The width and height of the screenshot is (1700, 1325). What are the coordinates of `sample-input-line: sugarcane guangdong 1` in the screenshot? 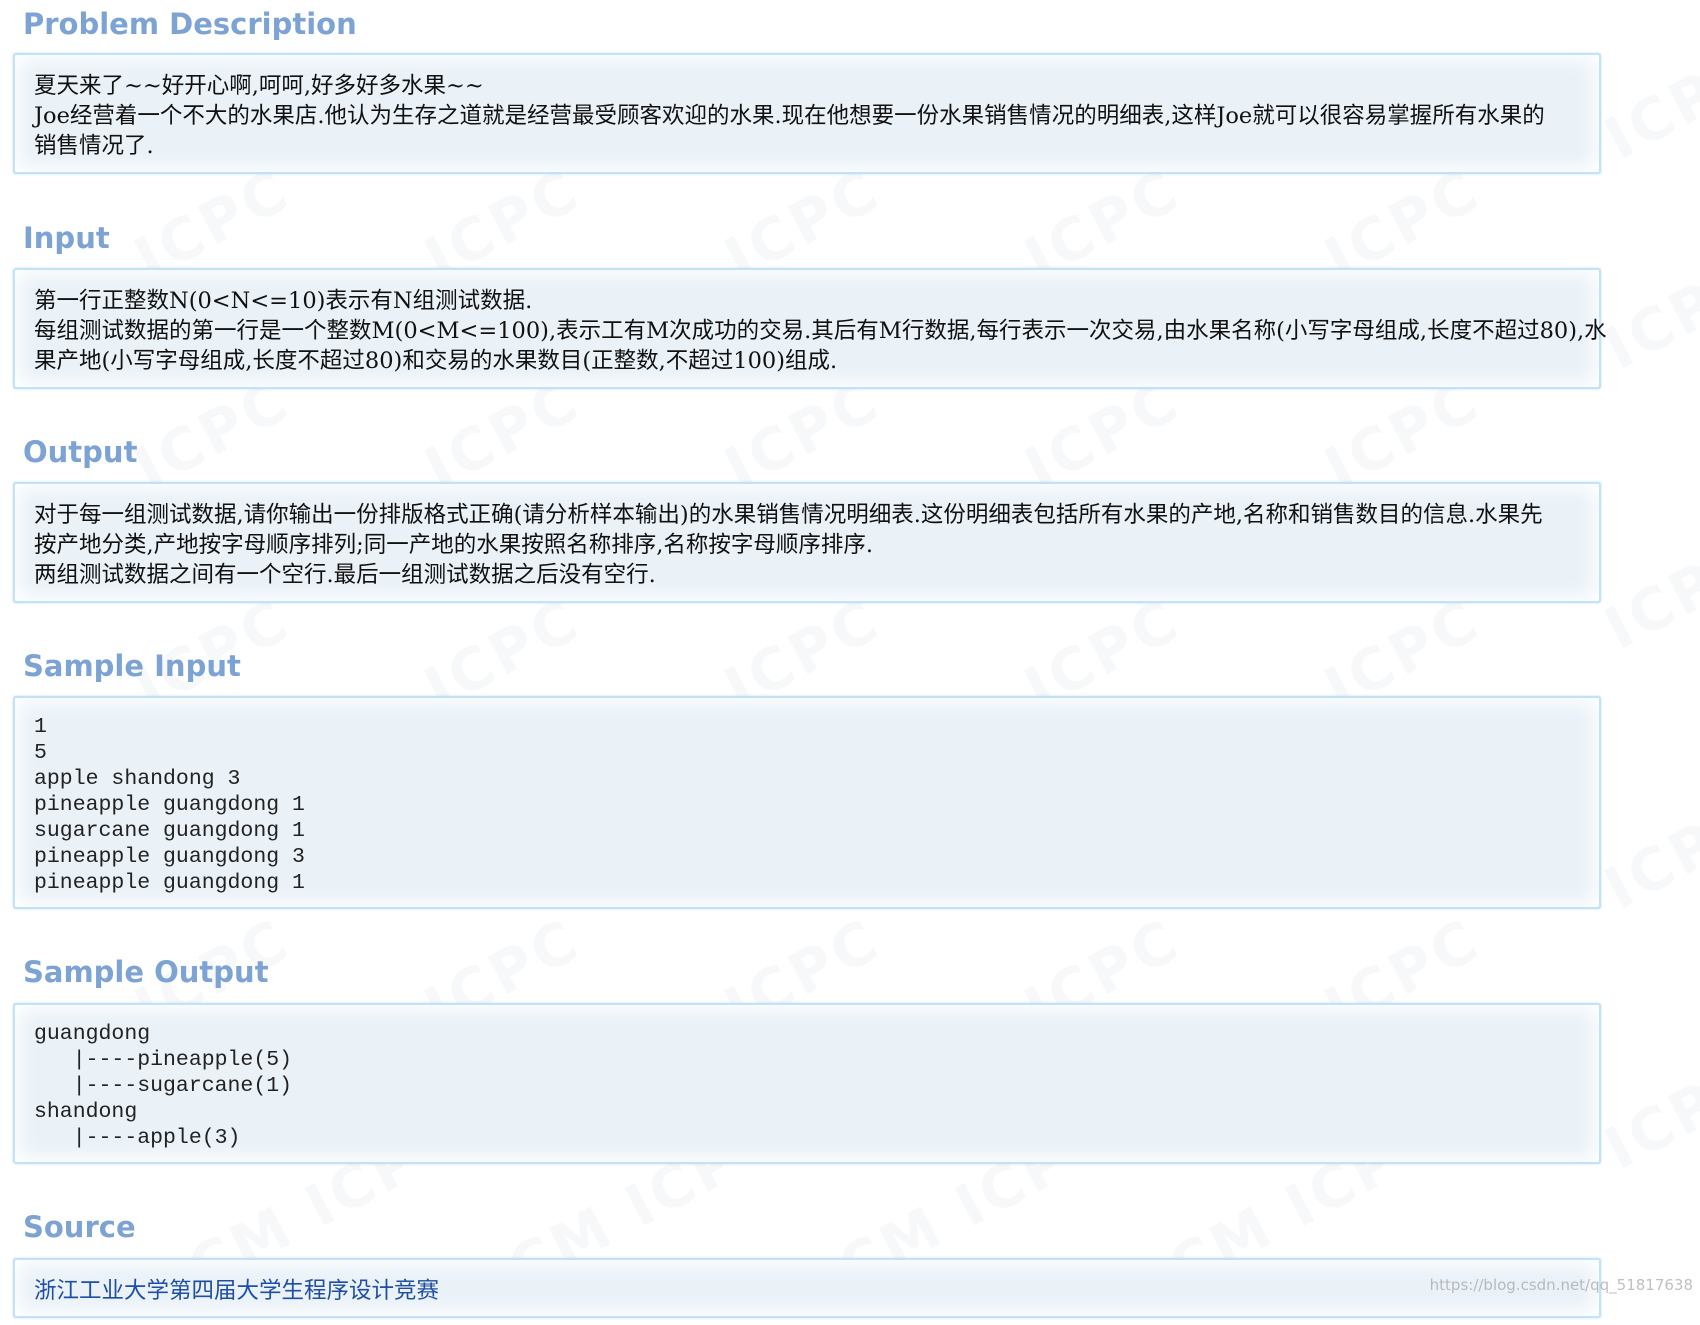 It's located at (169, 831).